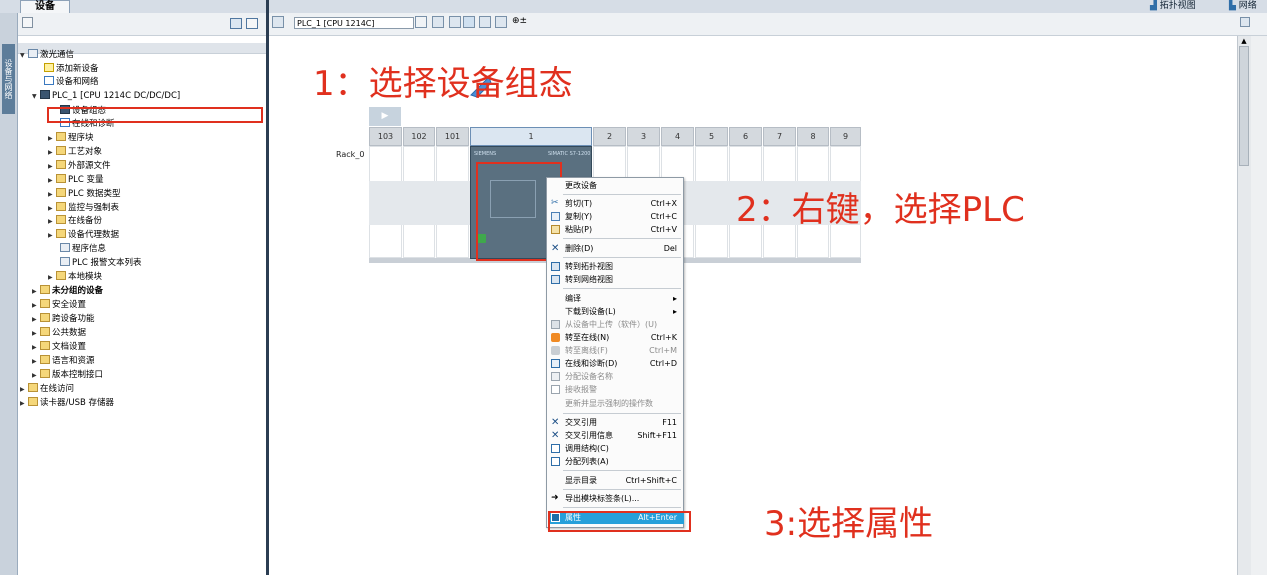 Image resolution: width=1267 pixels, height=575 pixels. I want to click on menu-item-topology-view: 转到拓扑视图, so click(615, 266).